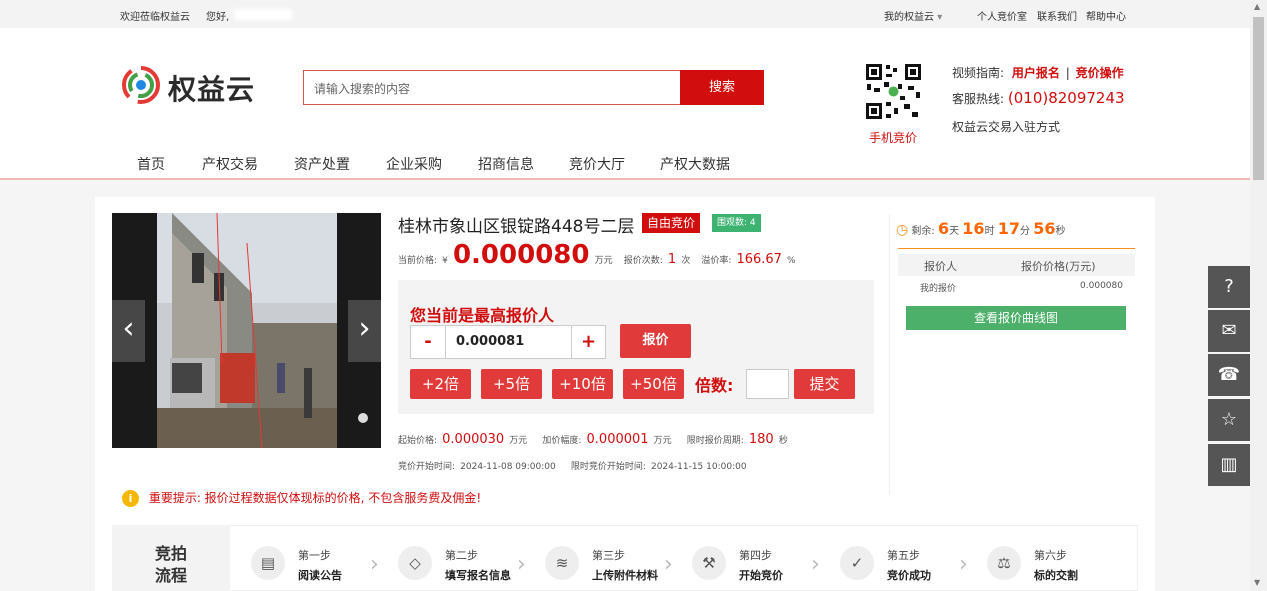 This screenshot has width=1267, height=591. I want to click on nav-enterprise-procurement: 企业采购, so click(414, 164).